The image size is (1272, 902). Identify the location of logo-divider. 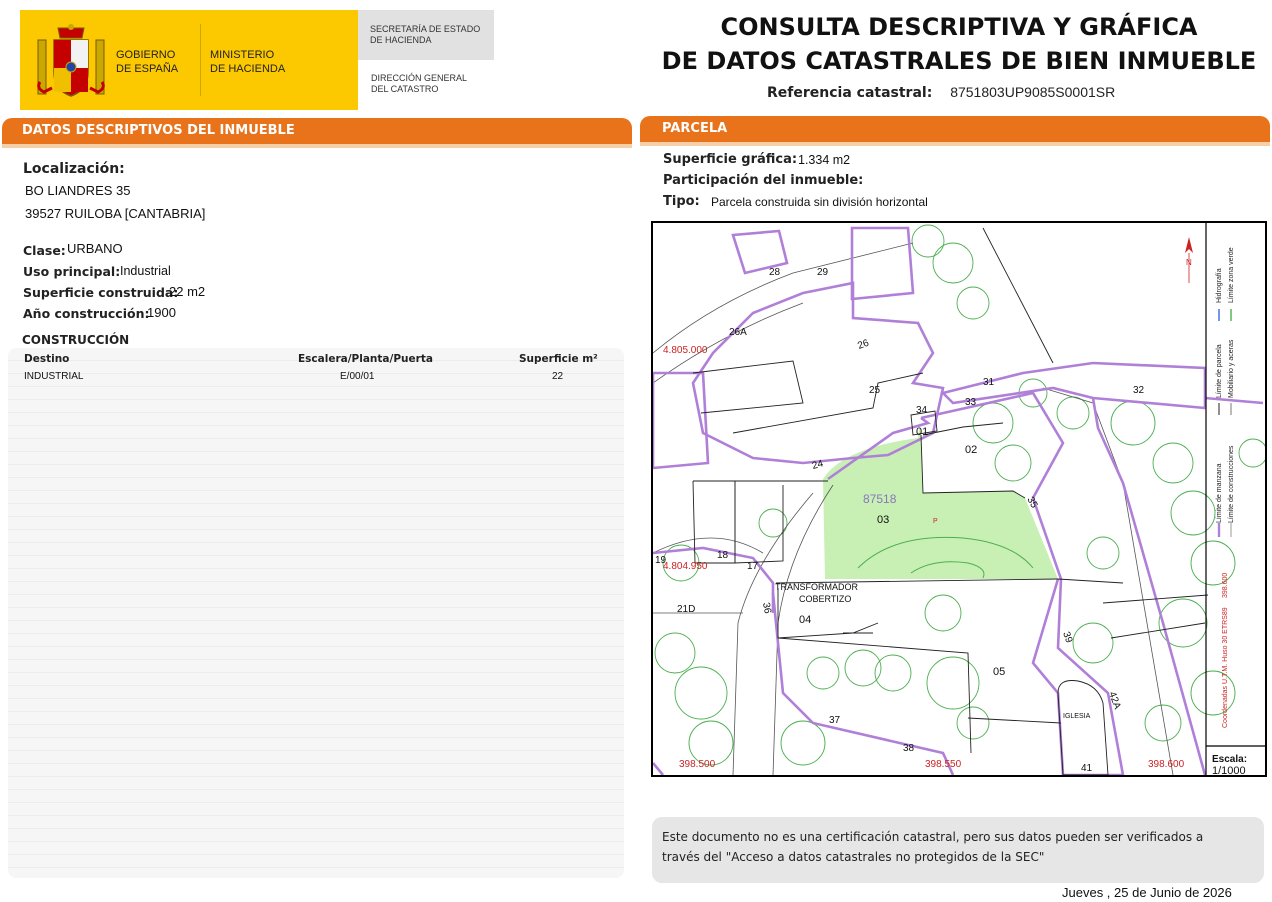
(200, 60).